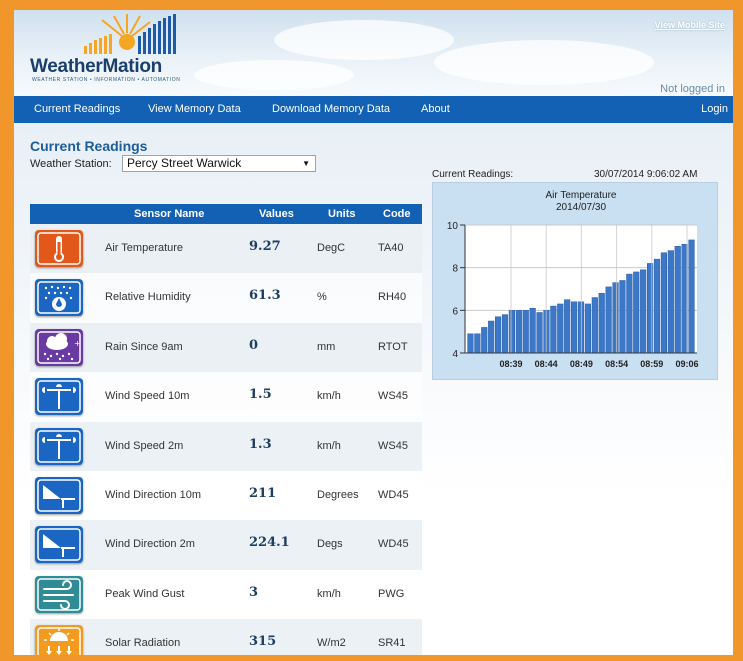 The height and width of the screenshot is (661, 743). Describe the element at coordinates (226, 637) in the screenshot. I see `table-row: Solar Radiation 315 W/m2 SR41` at that location.